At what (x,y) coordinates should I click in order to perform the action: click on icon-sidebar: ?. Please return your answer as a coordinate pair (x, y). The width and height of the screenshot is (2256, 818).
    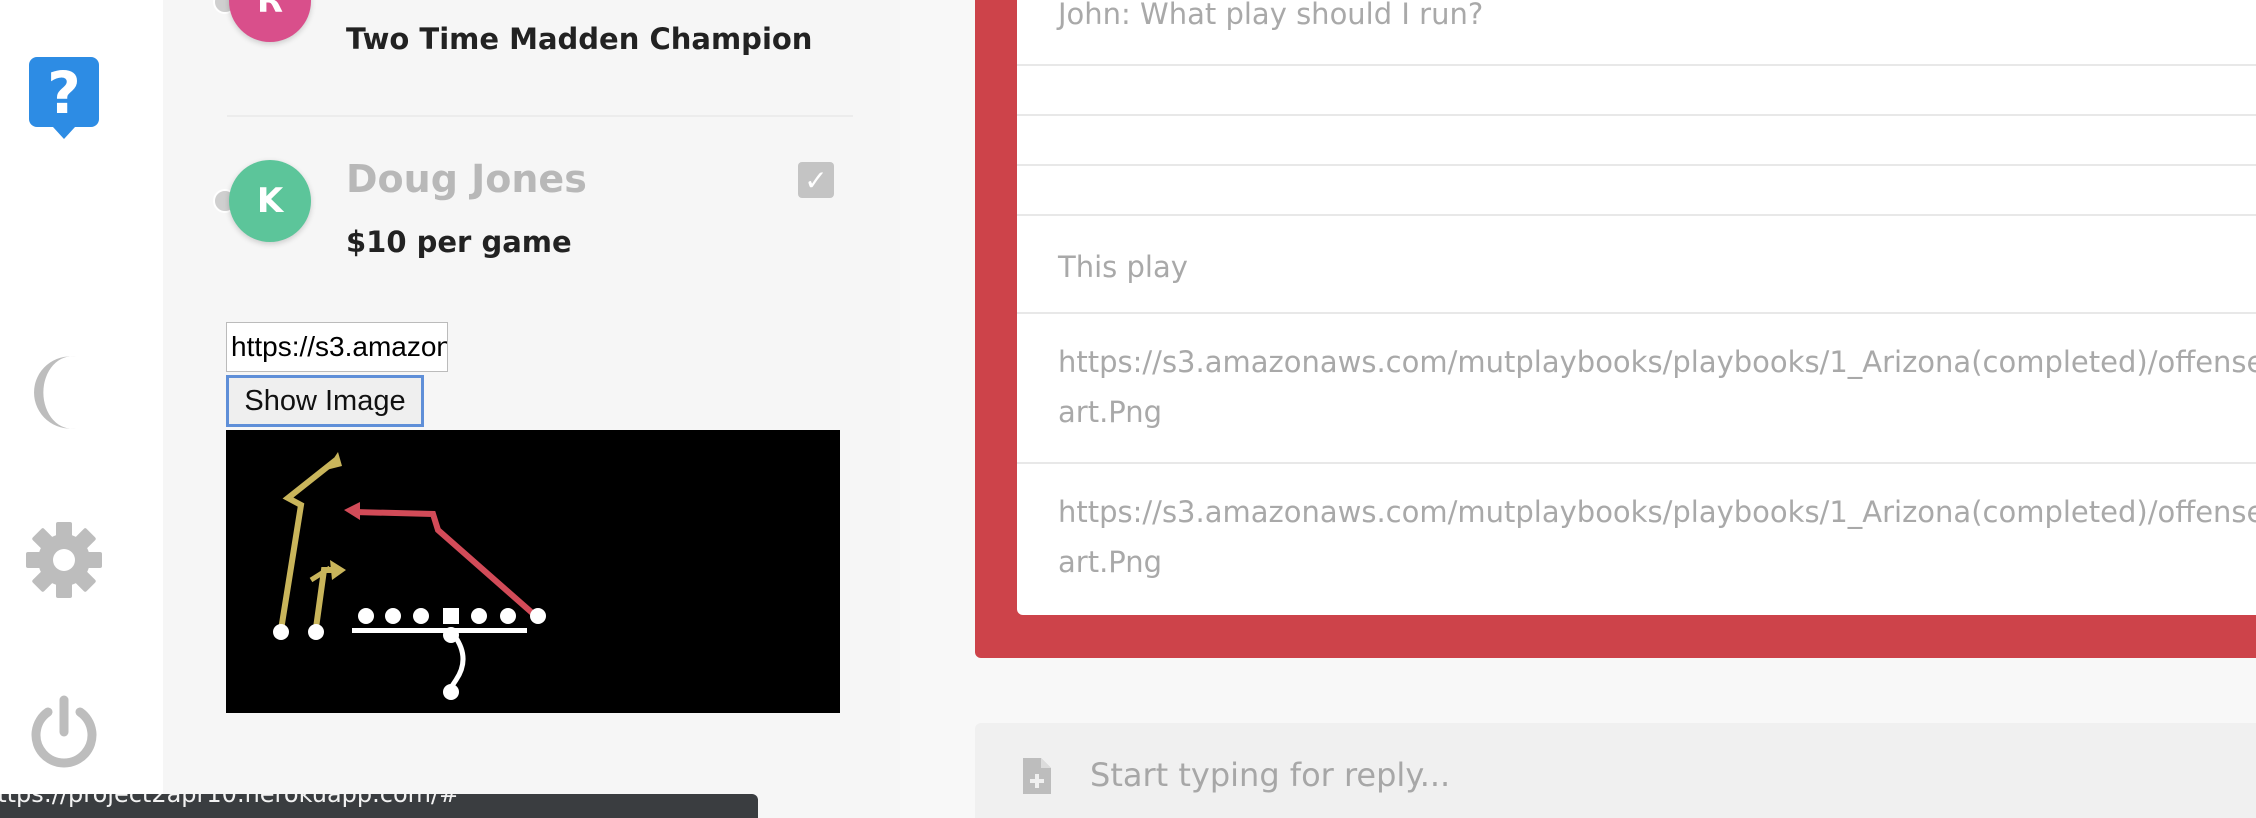
    Looking at the image, I should click on (81, 409).